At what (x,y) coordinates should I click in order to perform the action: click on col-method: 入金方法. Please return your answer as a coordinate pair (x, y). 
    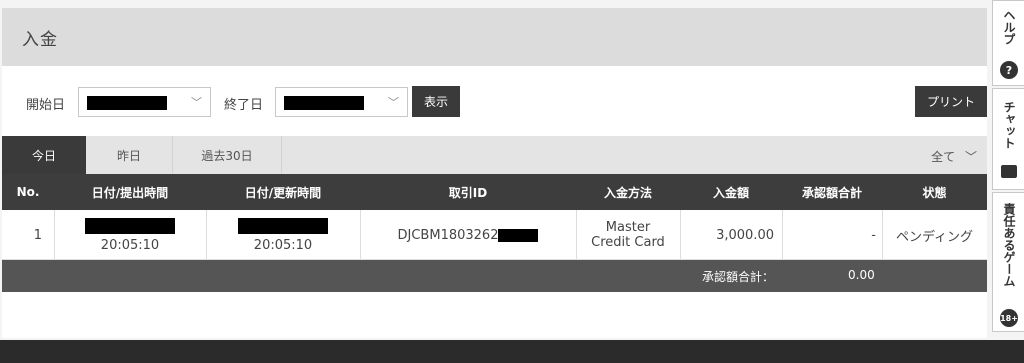
    Looking at the image, I should click on (627, 192).